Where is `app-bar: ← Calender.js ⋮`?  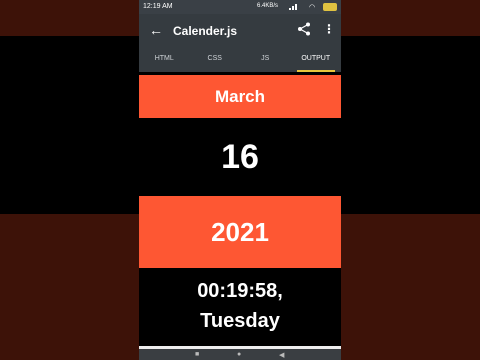 app-bar: ← Calender.js ⋮ is located at coordinates (240, 31).